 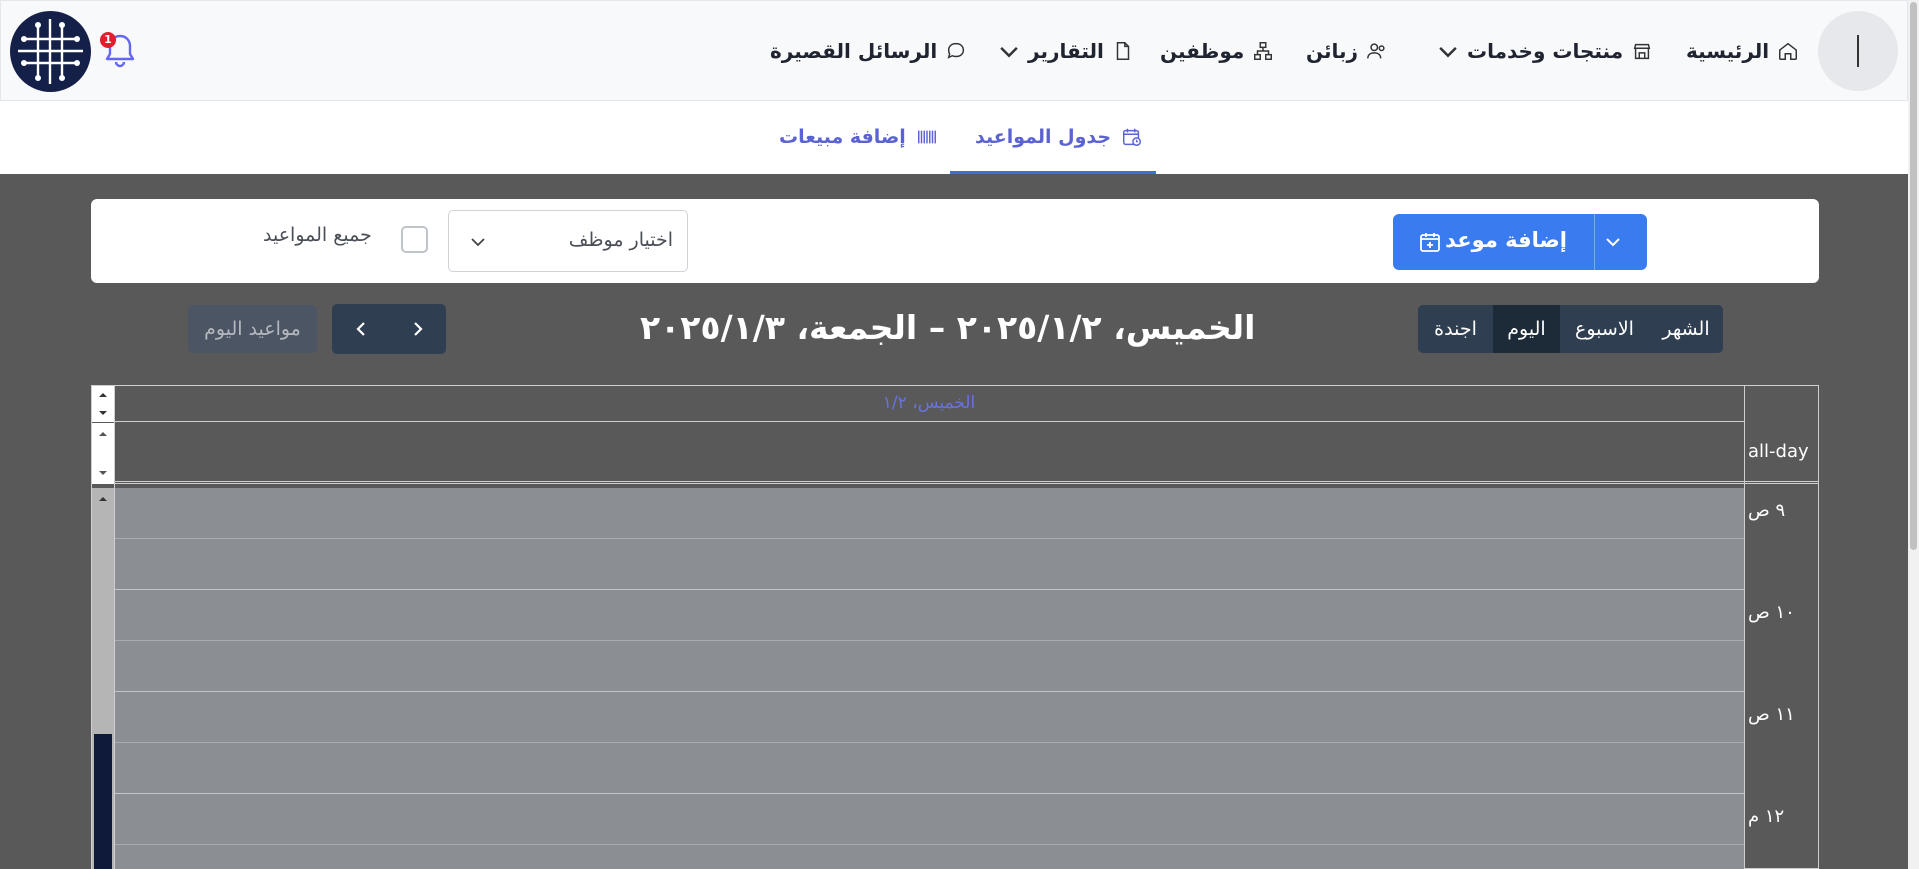 What do you see at coordinates (1744, 627) in the screenshot?
I see `grid-time-divider` at bounding box center [1744, 627].